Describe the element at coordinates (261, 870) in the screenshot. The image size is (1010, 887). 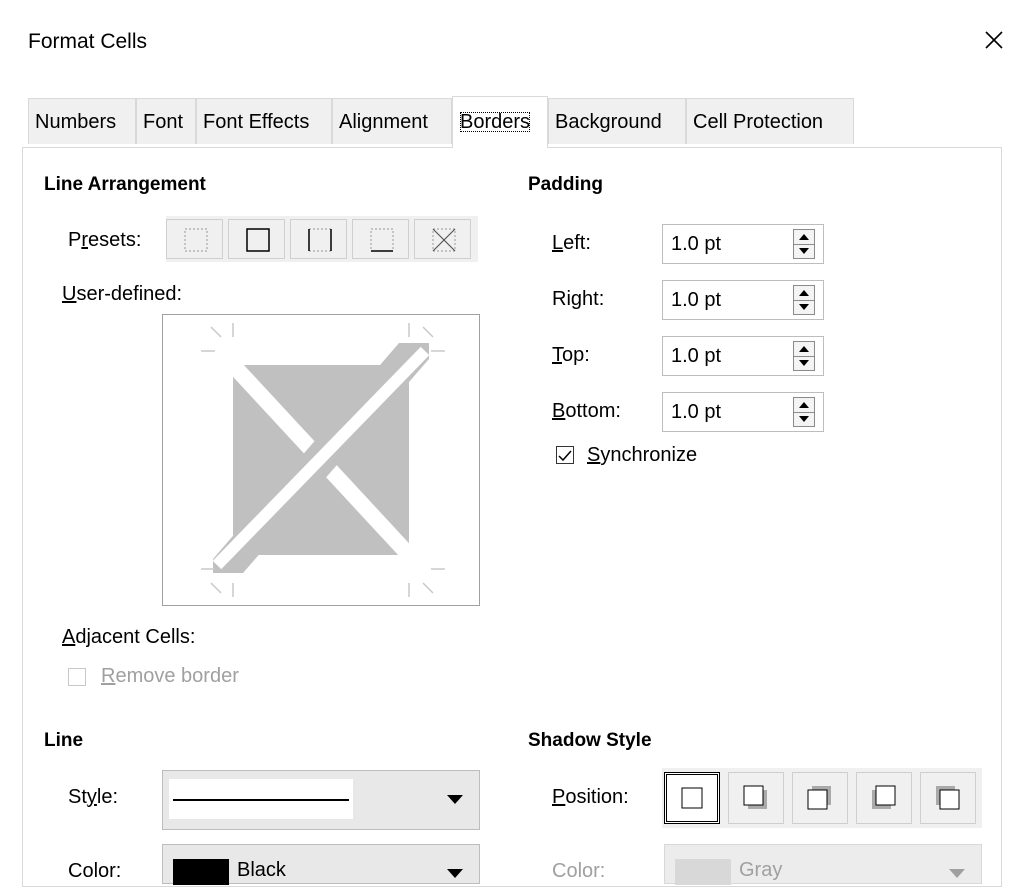
I see `line-color-value: Black` at that location.